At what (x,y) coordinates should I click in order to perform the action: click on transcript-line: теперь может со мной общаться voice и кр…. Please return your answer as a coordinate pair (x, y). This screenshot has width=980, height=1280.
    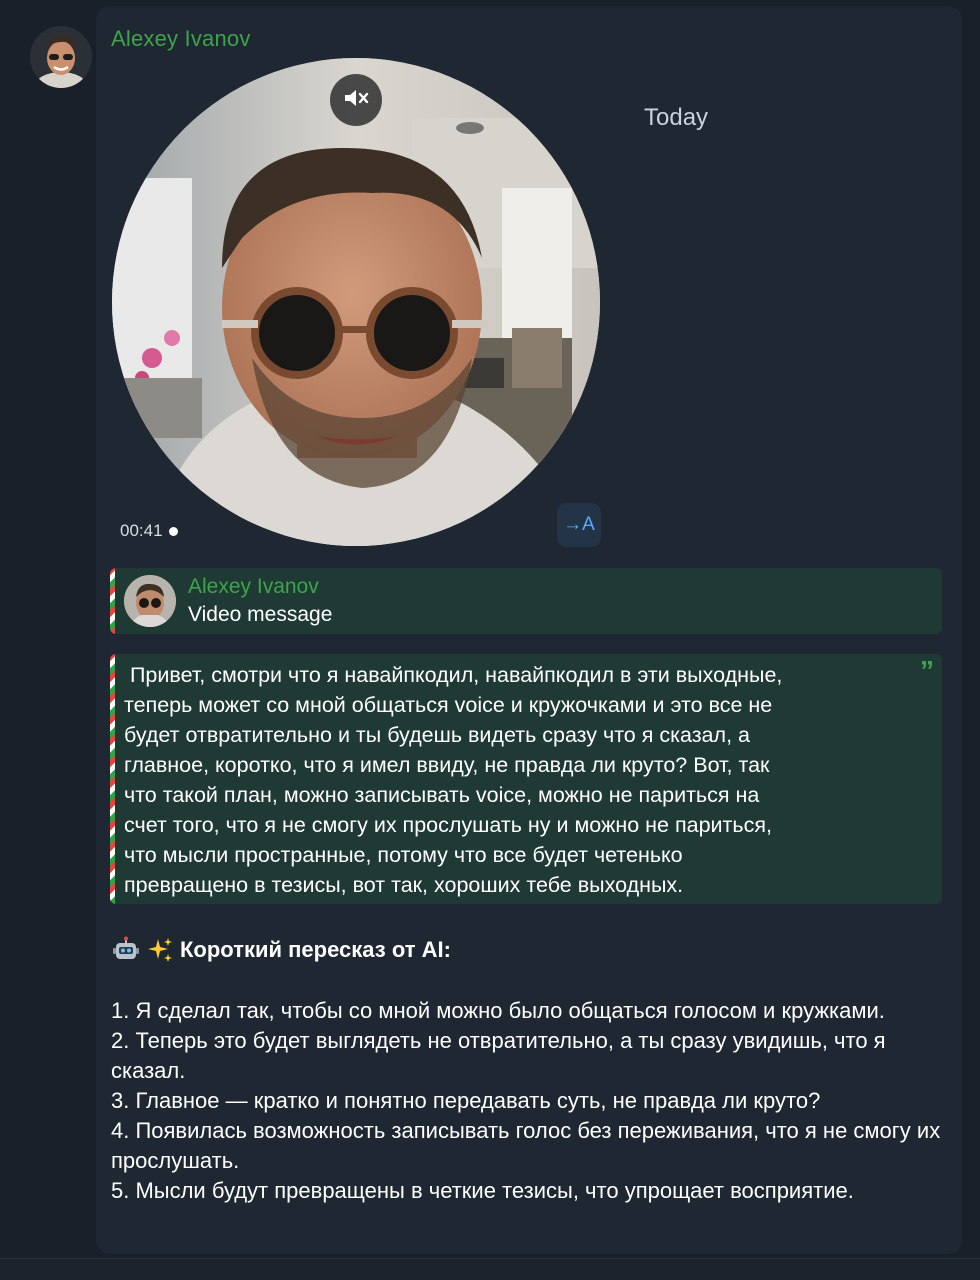
    Looking at the image, I should click on (448, 705).